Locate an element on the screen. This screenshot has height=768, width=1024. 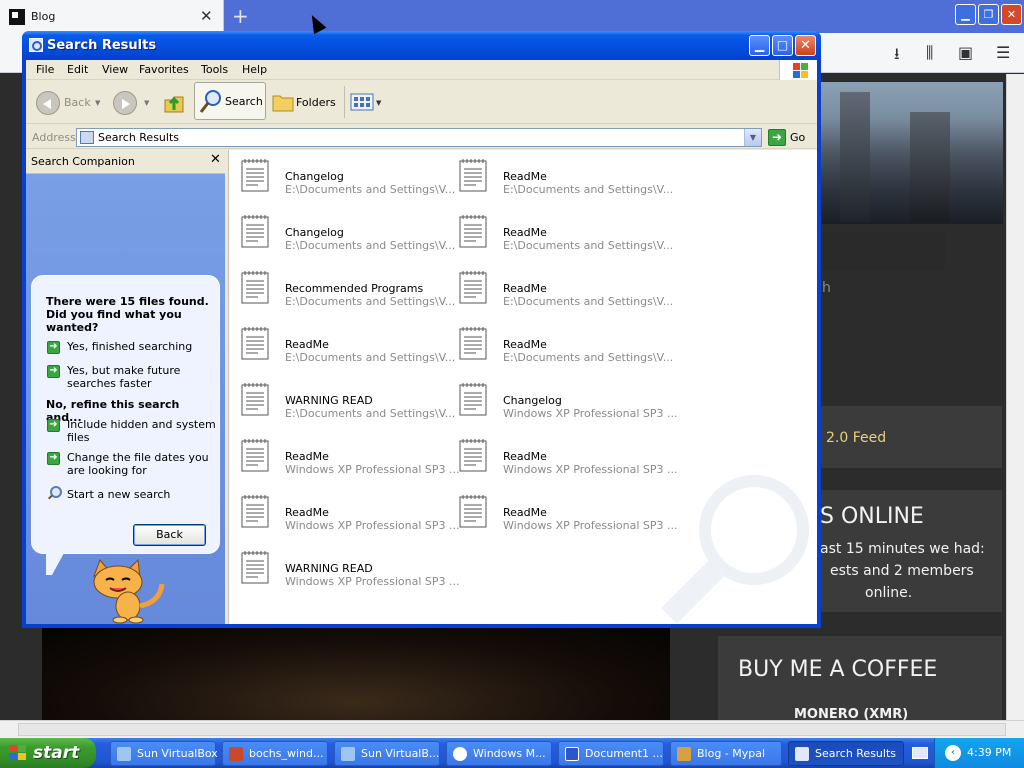
task-label: Blog - Mypal is located at coordinates (731, 753).